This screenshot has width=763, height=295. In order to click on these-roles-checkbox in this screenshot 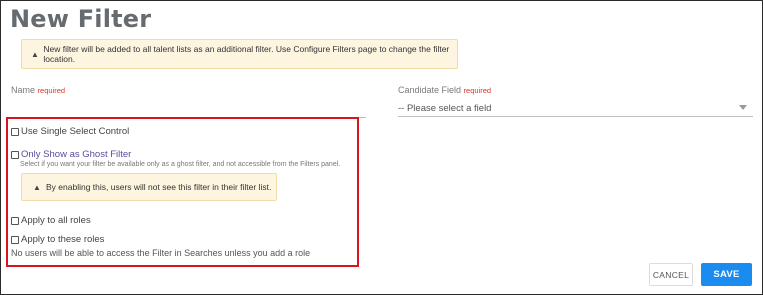, I will do `click(15, 239)`.